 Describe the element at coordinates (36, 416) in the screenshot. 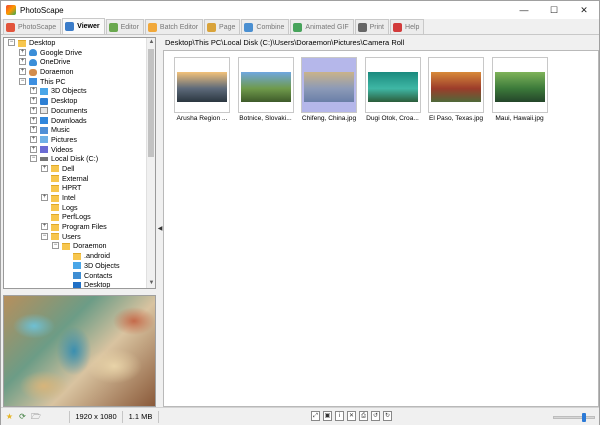

I see `folder-open-icon: 🗁` at that location.